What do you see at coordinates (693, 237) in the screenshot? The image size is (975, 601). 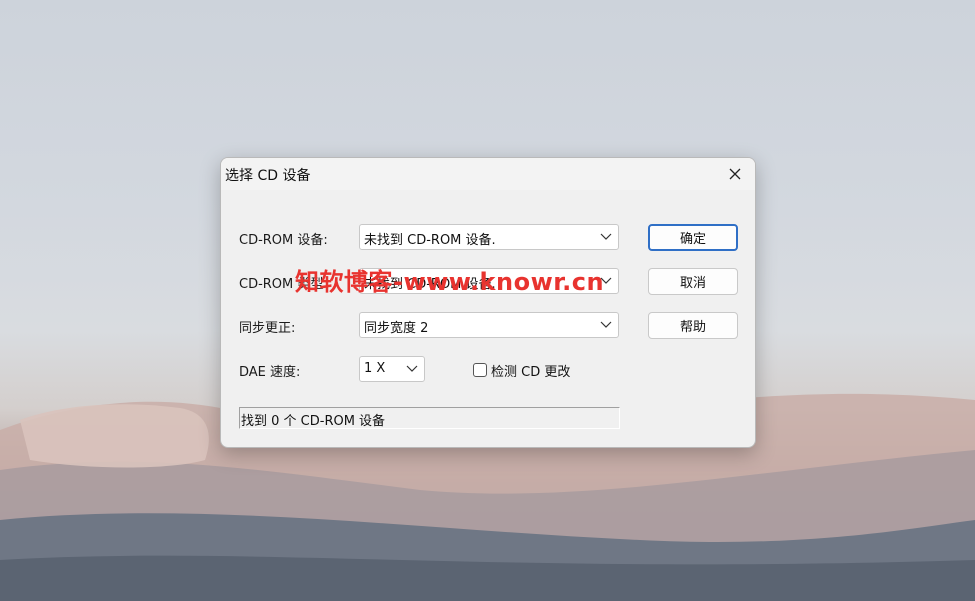 I see `ok-button: 确定` at bounding box center [693, 237].